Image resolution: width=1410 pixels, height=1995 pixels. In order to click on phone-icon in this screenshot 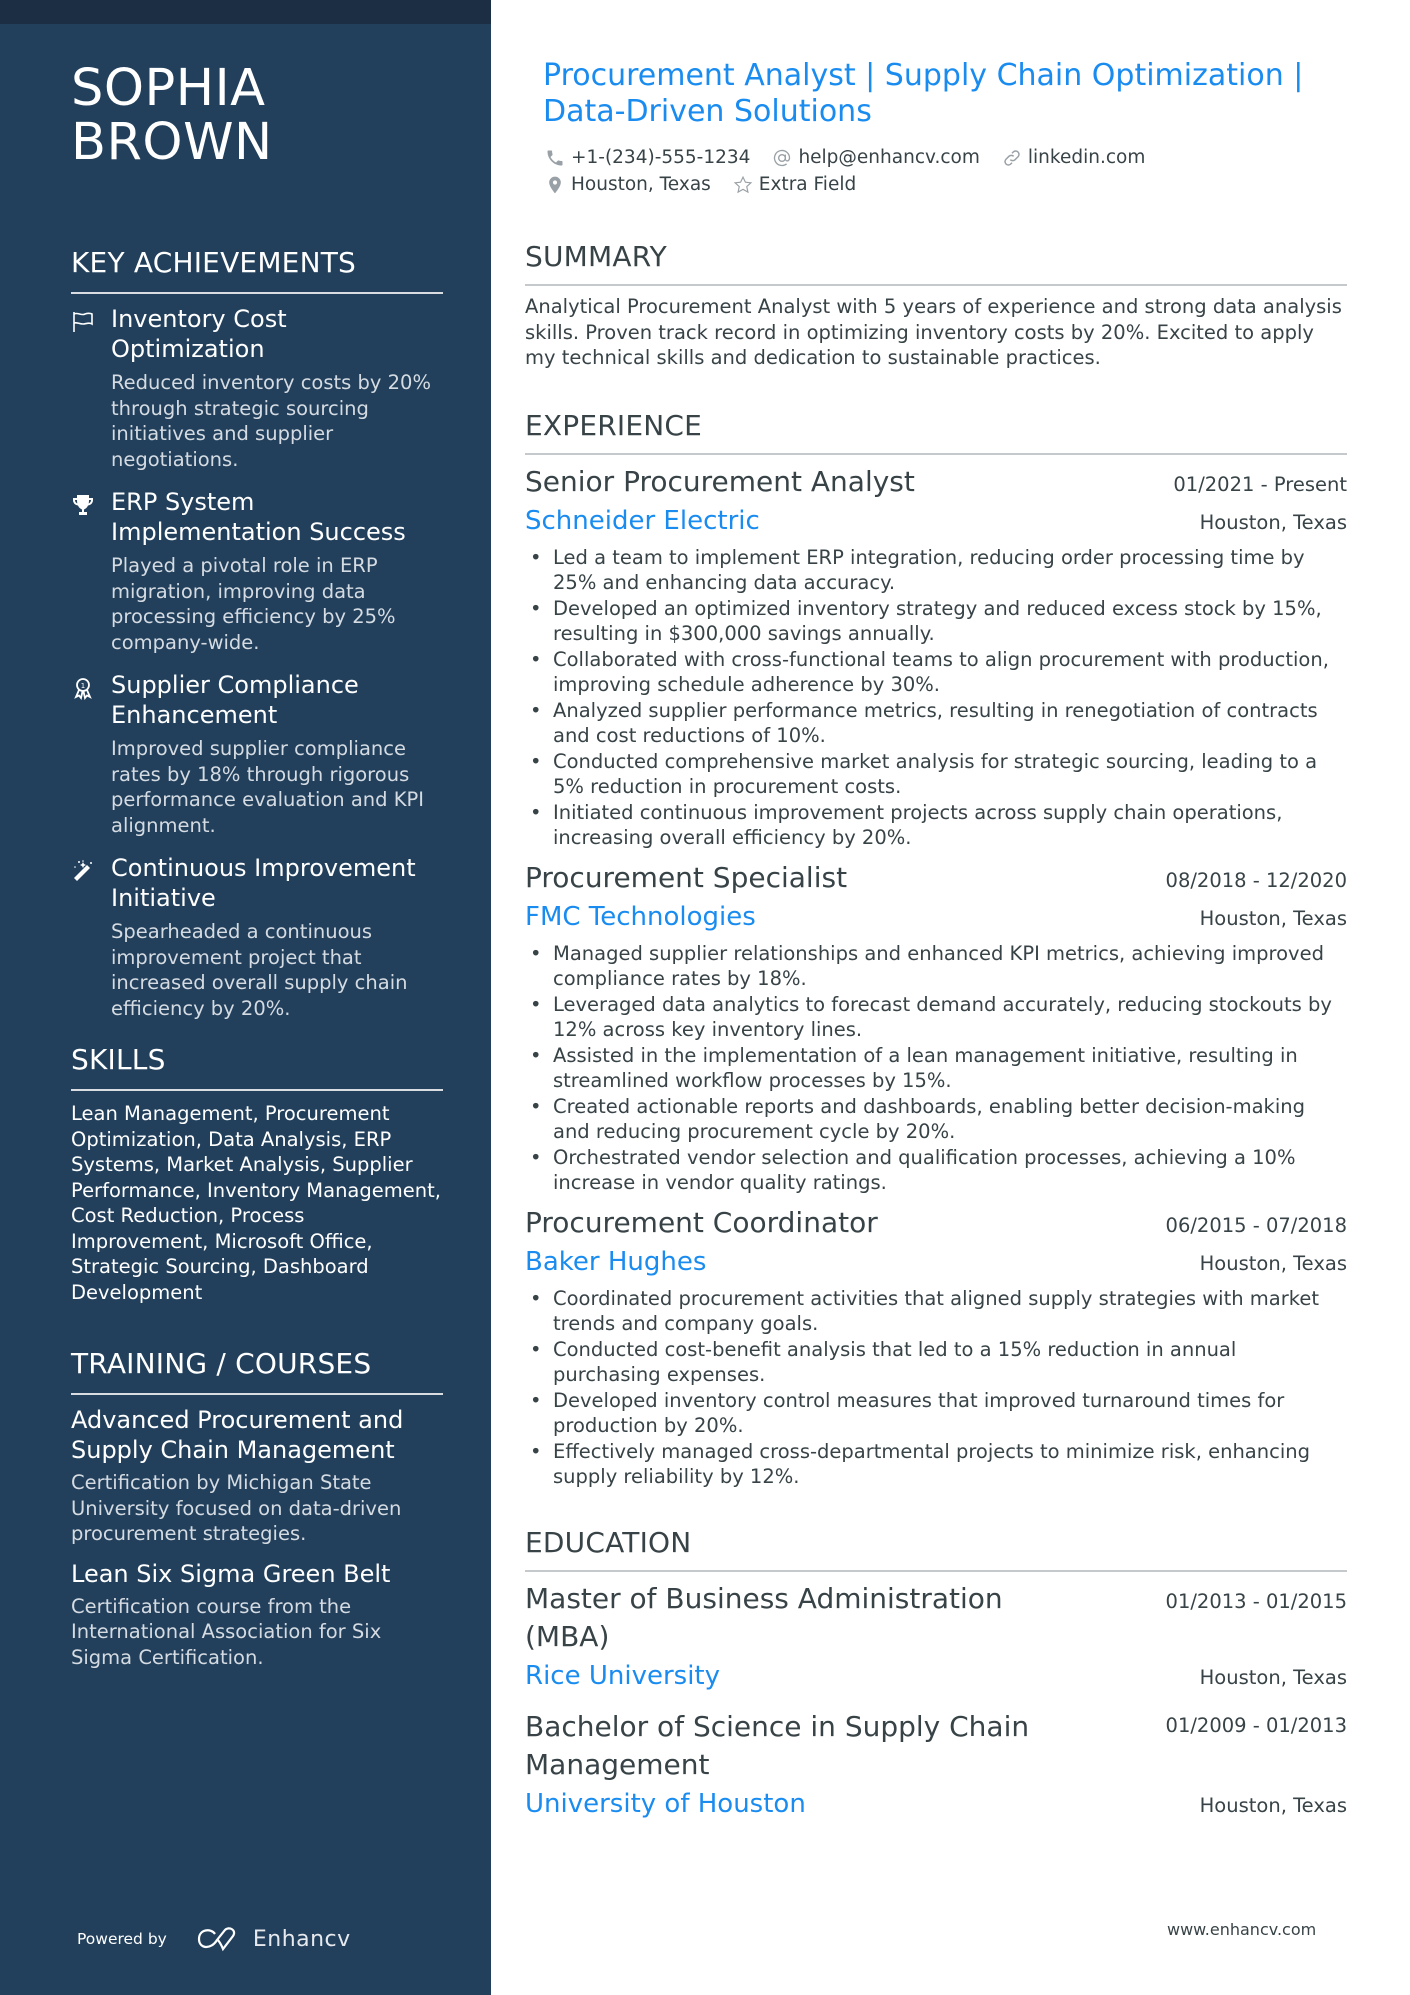, I will do `click(555, 157)`.